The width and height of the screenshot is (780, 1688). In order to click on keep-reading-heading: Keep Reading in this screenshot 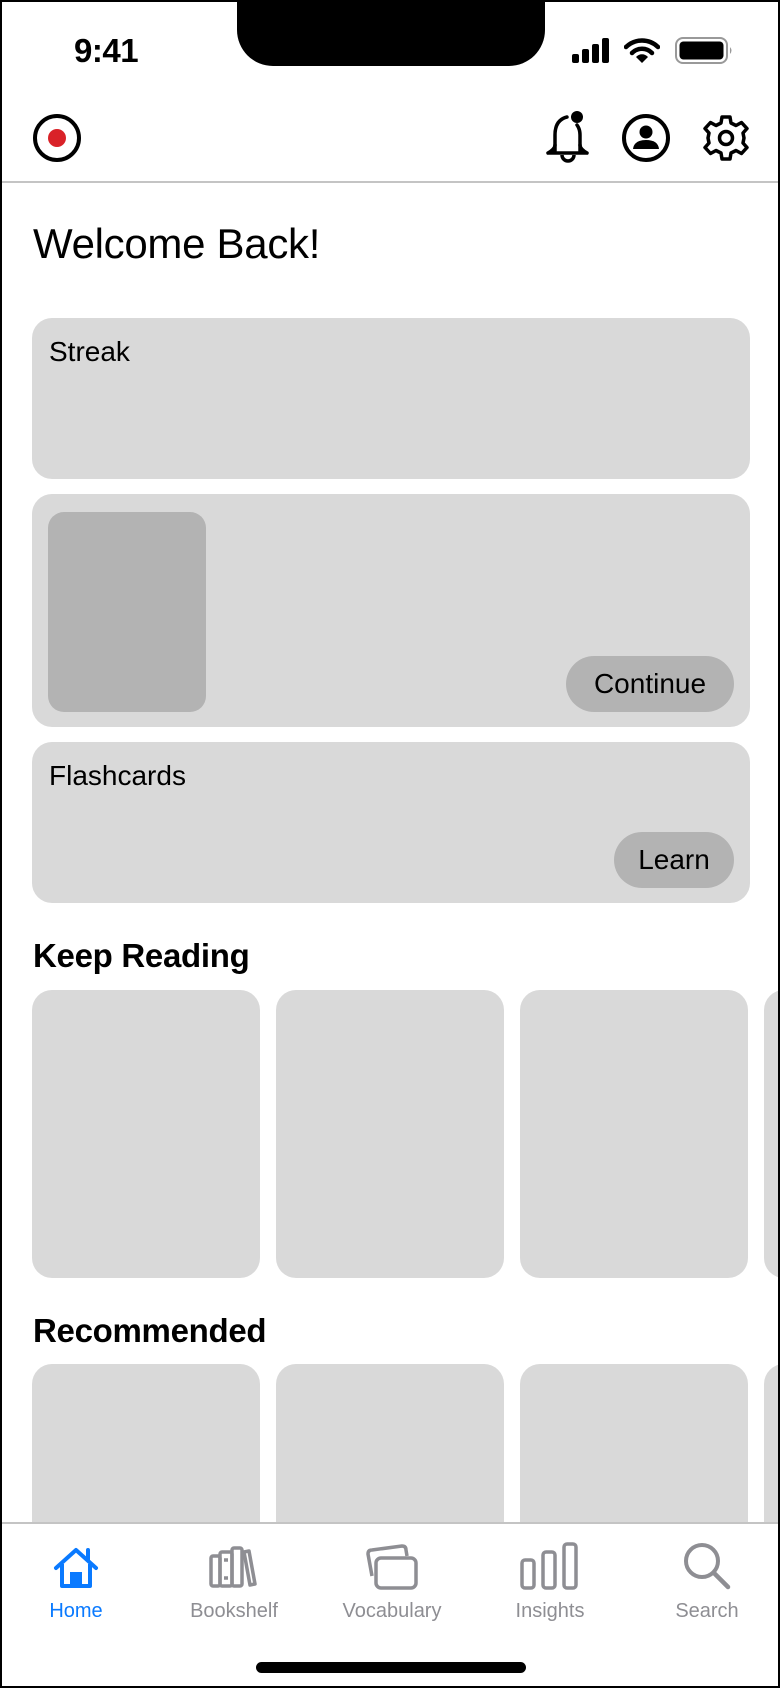, I will do `click(141, 955)`.